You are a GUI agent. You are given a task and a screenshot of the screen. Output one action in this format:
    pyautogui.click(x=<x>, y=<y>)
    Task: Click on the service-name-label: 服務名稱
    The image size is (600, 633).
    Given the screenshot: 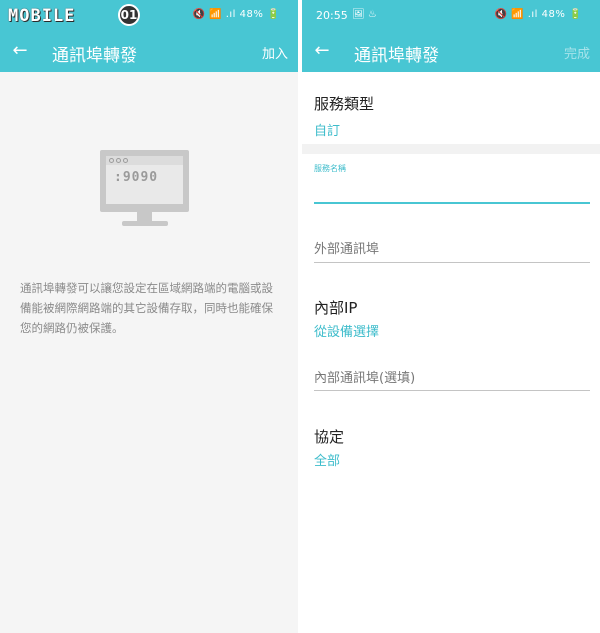 What is the action you would take?
    pyautogui.click(x=330, y=168)
    